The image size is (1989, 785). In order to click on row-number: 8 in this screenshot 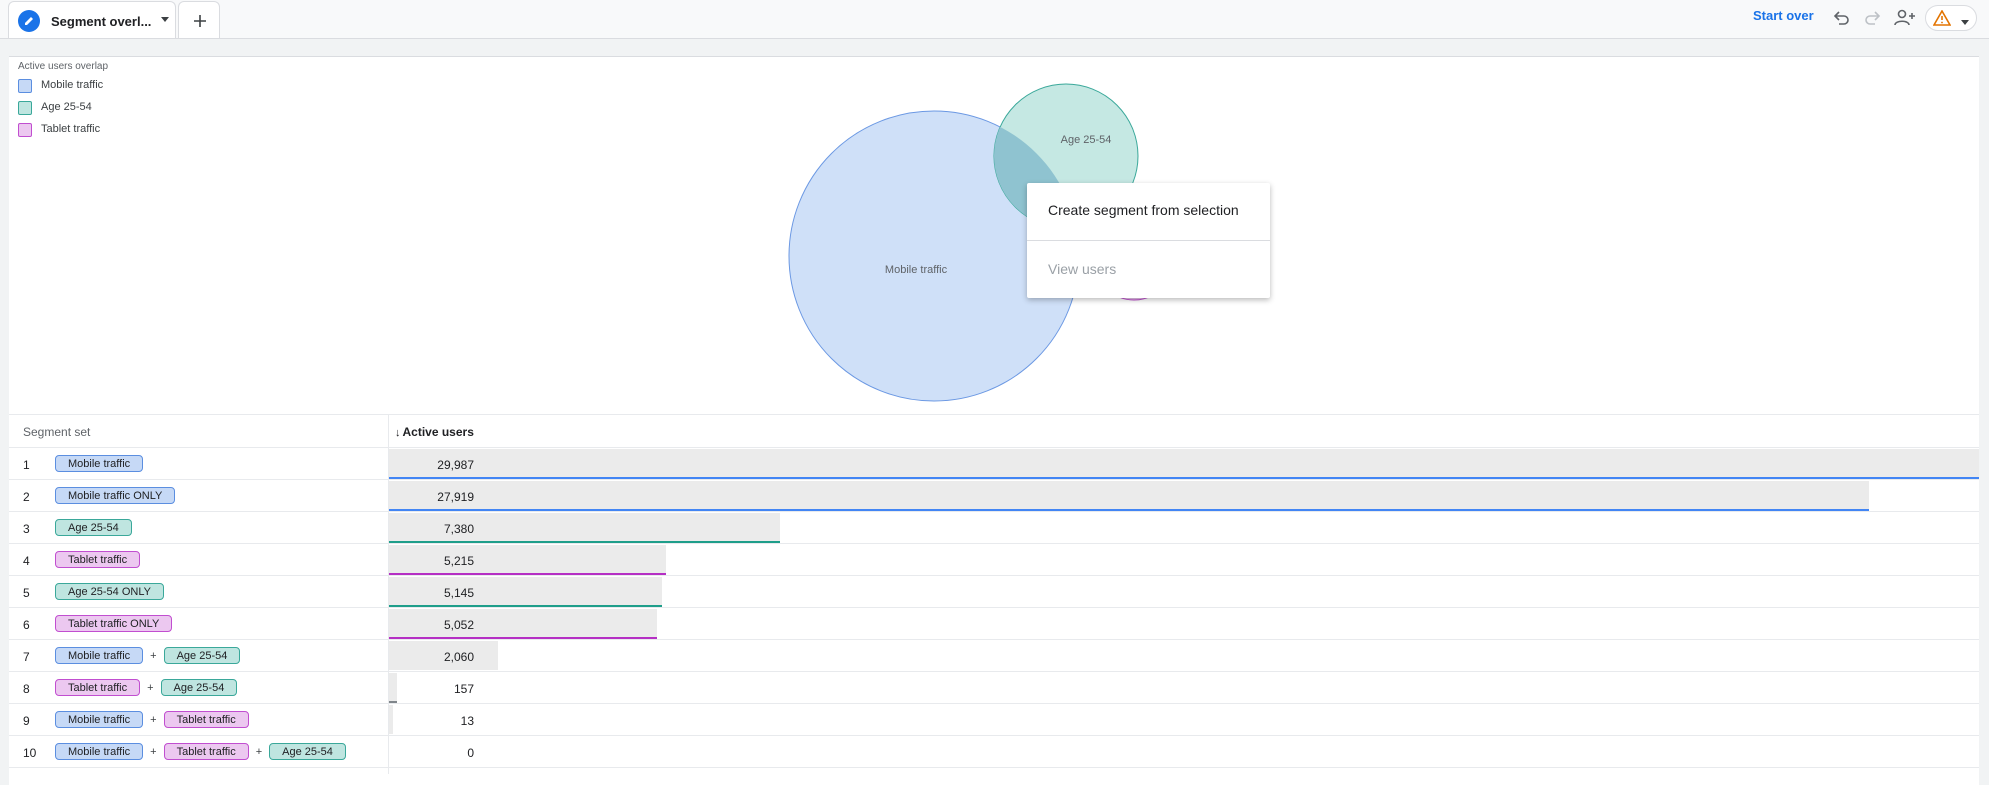, I will do `click(26, 689)`.